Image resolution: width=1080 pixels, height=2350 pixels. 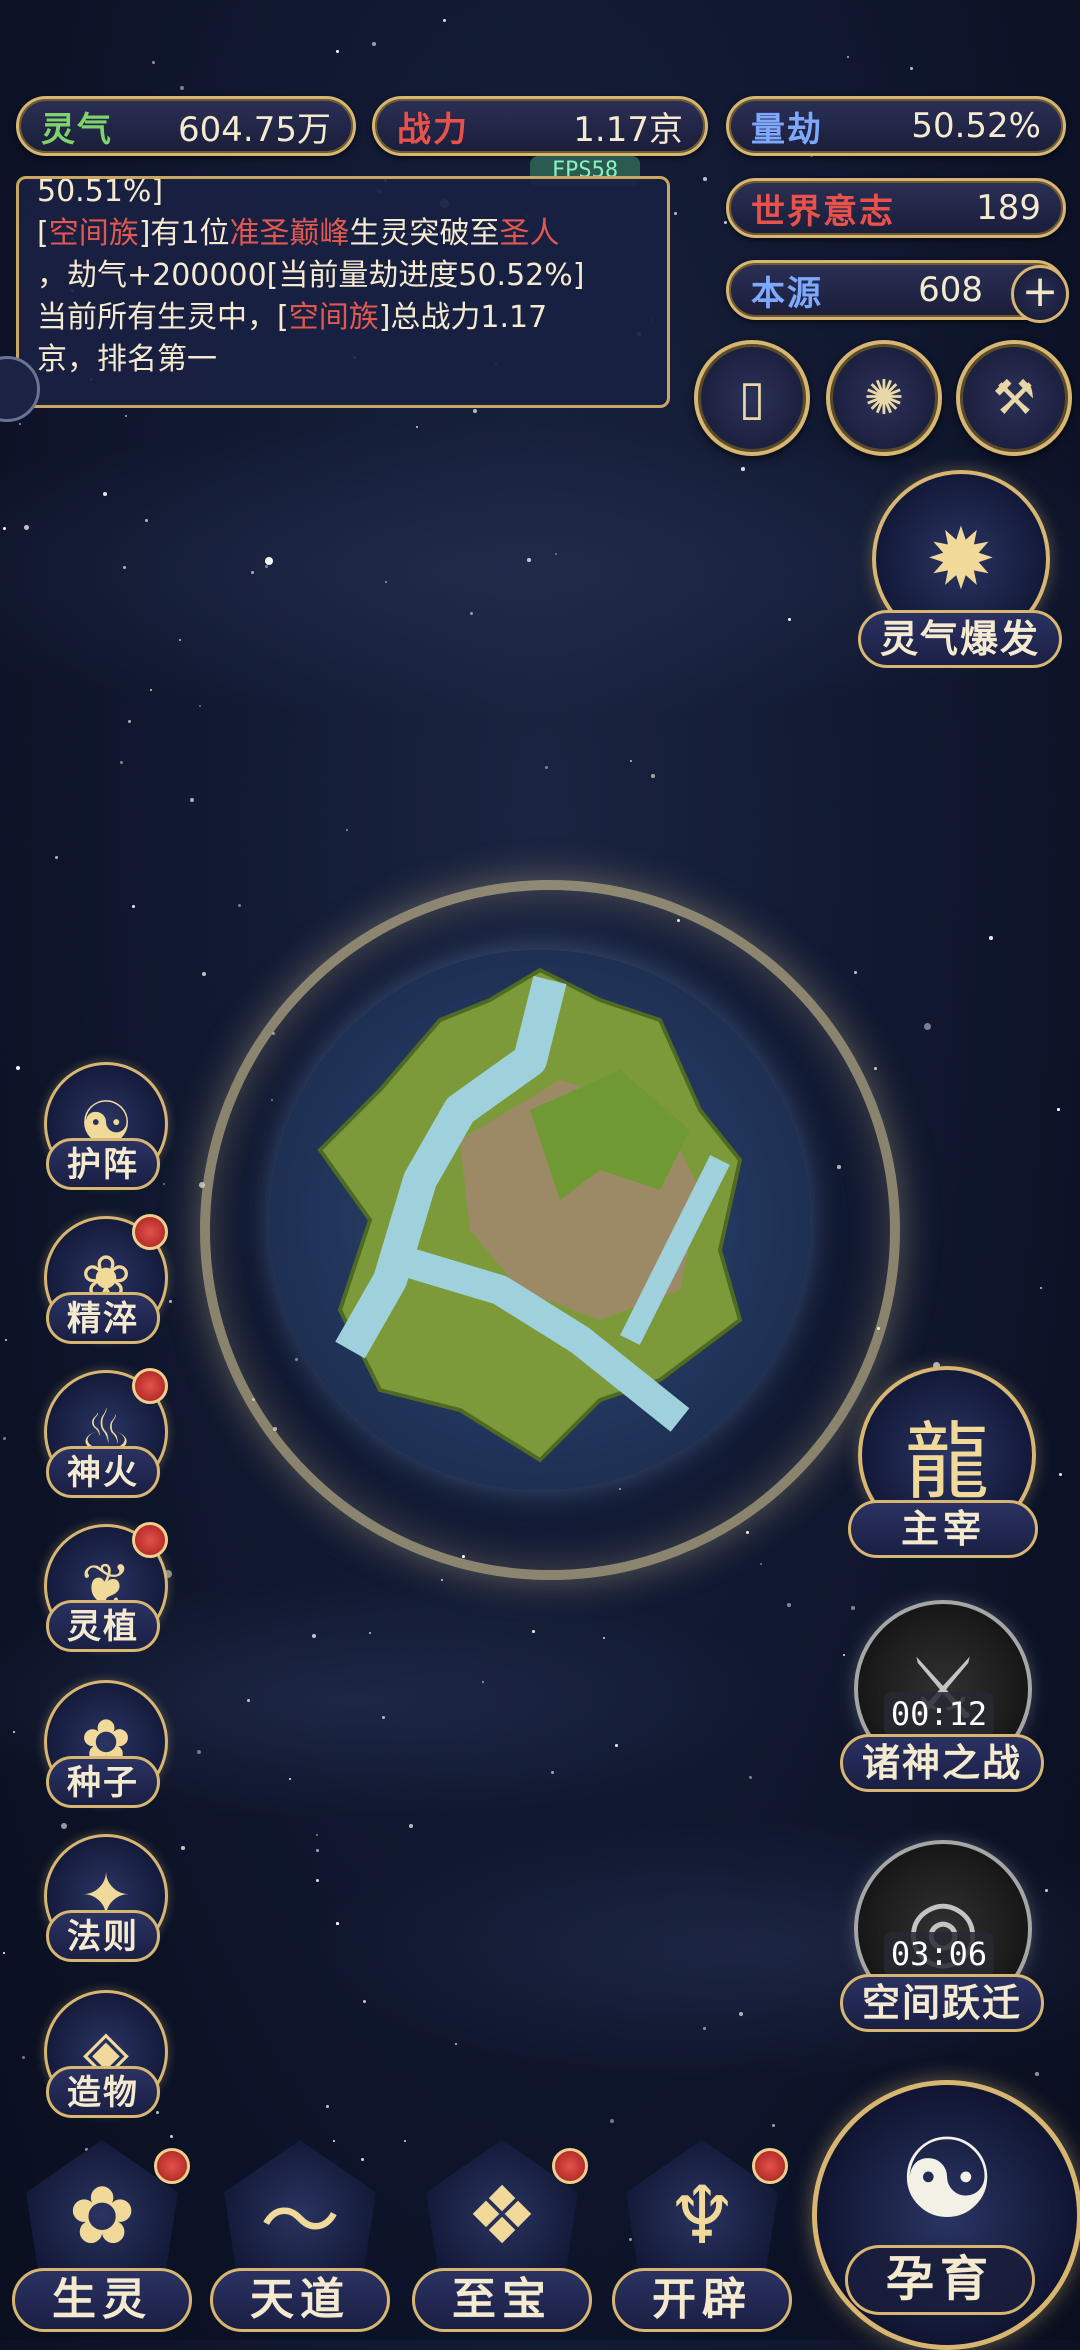 What do you see at coordinates (1014, 398) in the screenshot?
I see `hammer-button: ⚒` at bounding box center [1014, 398].